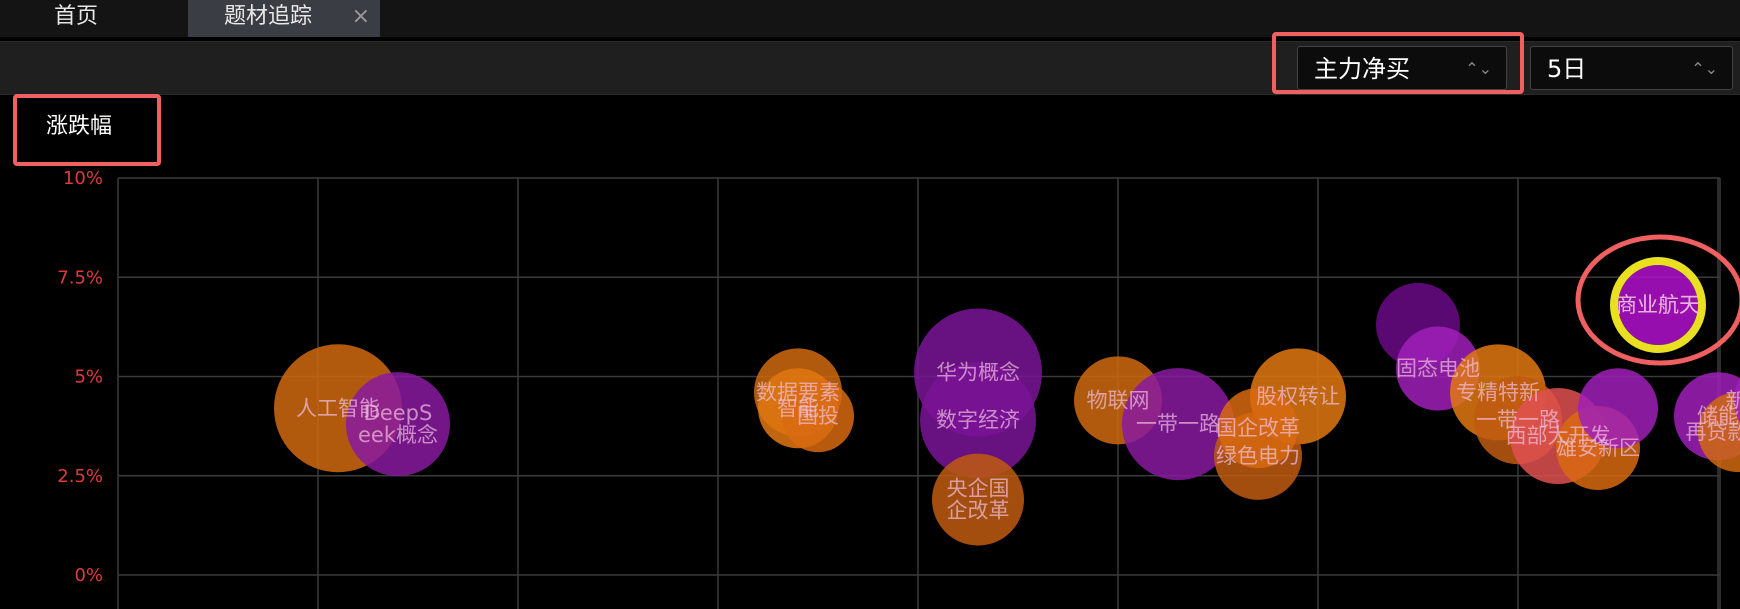 Image resolution: width=1740 pixels, height=609 pixels. Describe the element at coordinates (1658, 305) in the screenshot. I see `highlighted-bubble-label: 商业航天` at that location.